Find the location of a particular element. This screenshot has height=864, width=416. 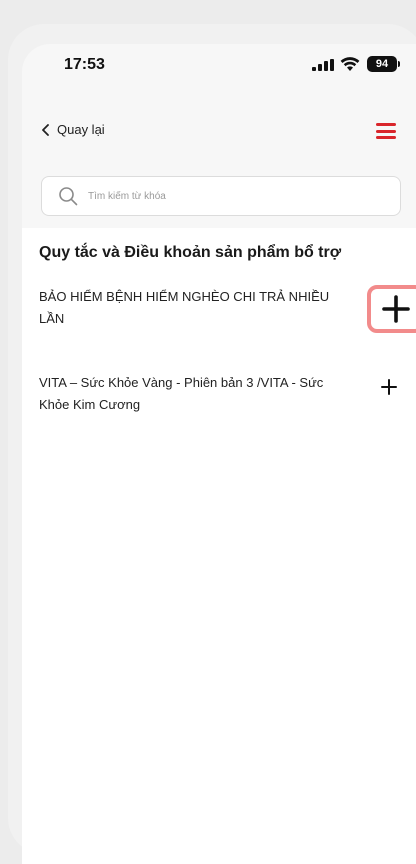

battery-icon: 94 is located at coordinates (383, 64).